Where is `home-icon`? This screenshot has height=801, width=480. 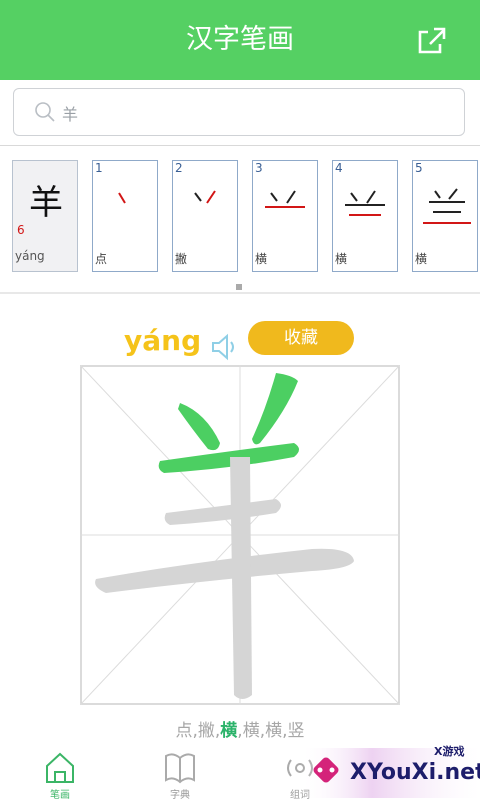 home-icon is located at coordinates (60, 767).